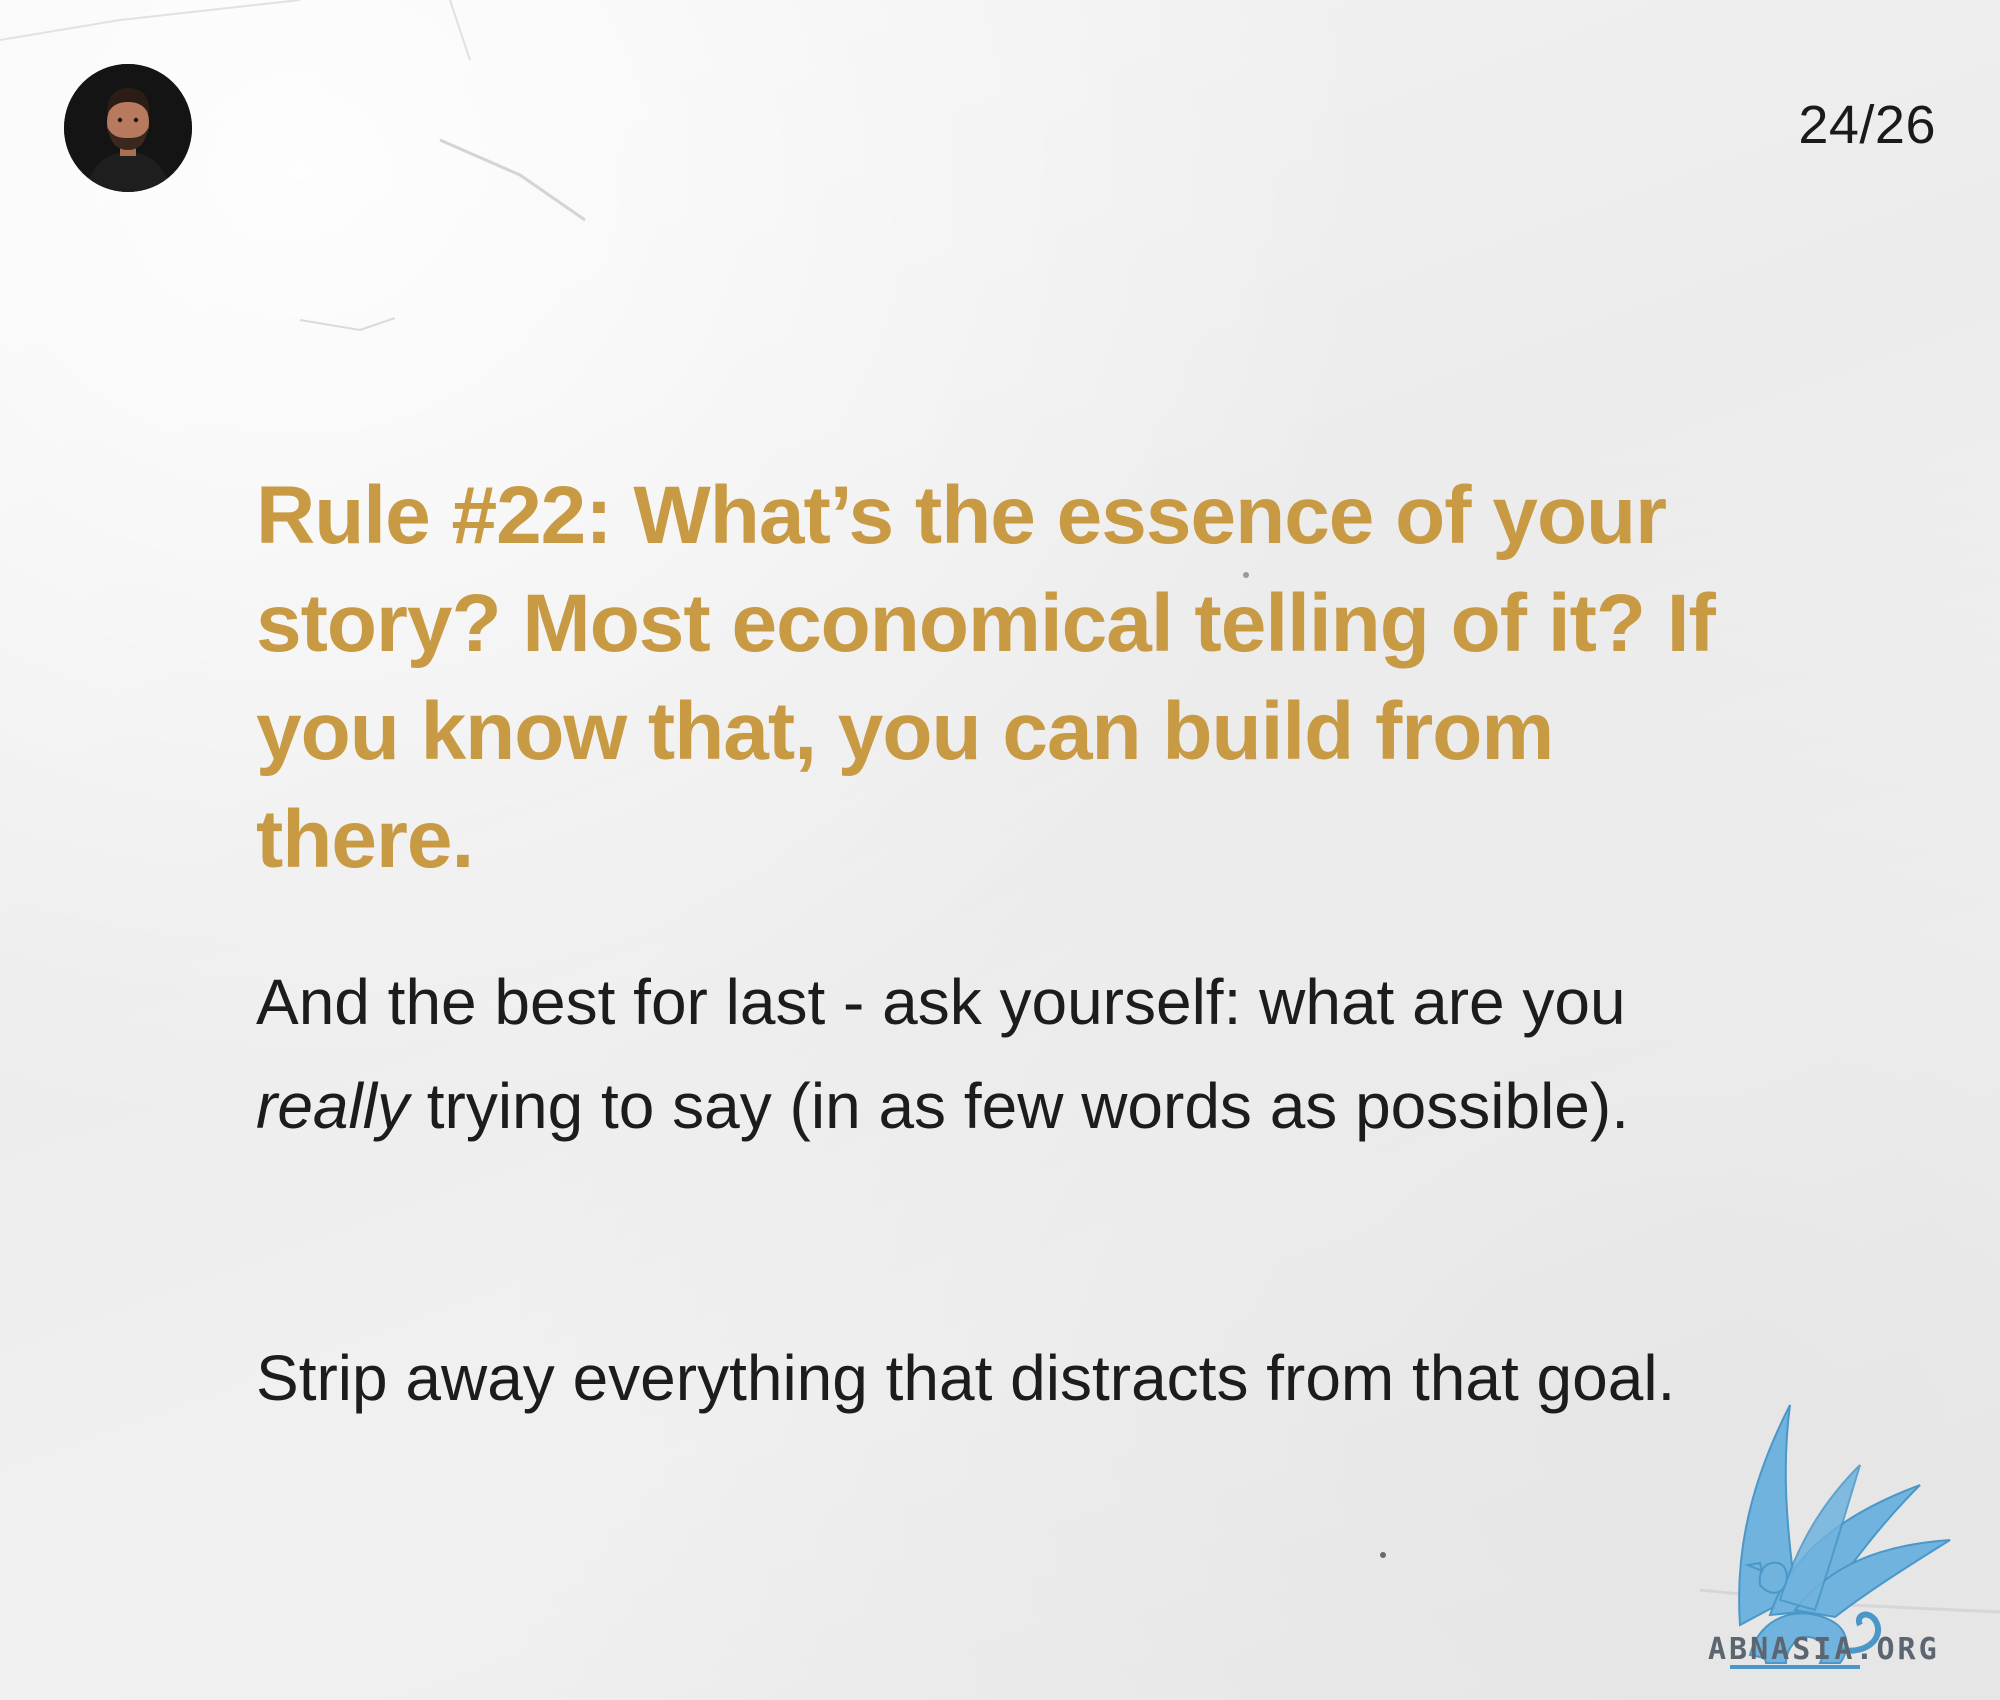  I want to click on author-avatar, so click(128, 128).